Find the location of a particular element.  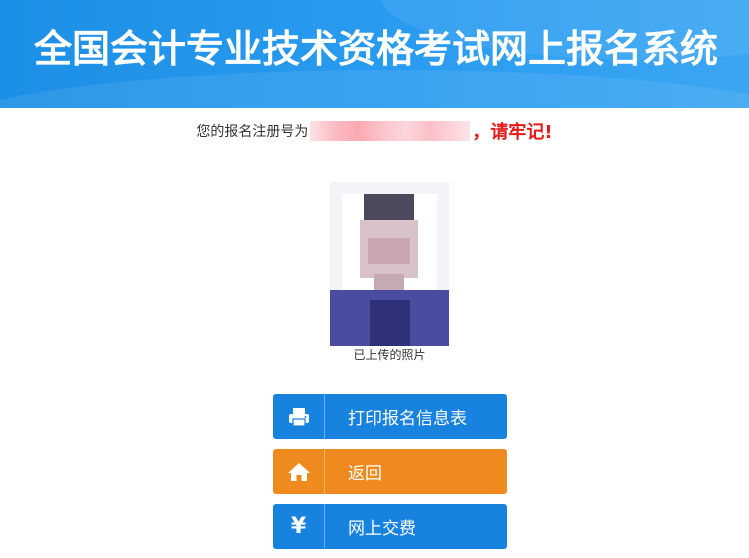

return-button: 返回 is located at coordinates (390, 471).